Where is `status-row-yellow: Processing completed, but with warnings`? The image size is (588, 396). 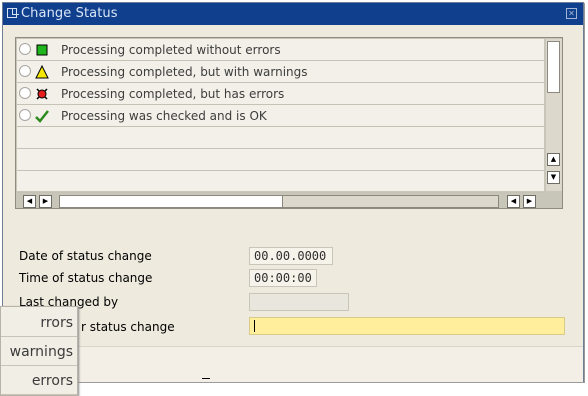 status-row-yellow: Processing completed, but with warnings is located at coordinates (280, 72).